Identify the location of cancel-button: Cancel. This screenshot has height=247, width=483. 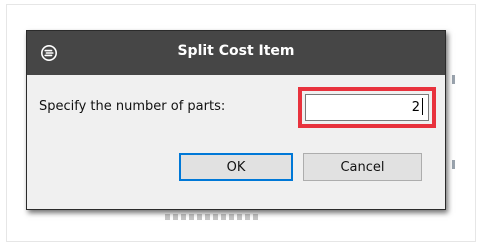
(362, 167).